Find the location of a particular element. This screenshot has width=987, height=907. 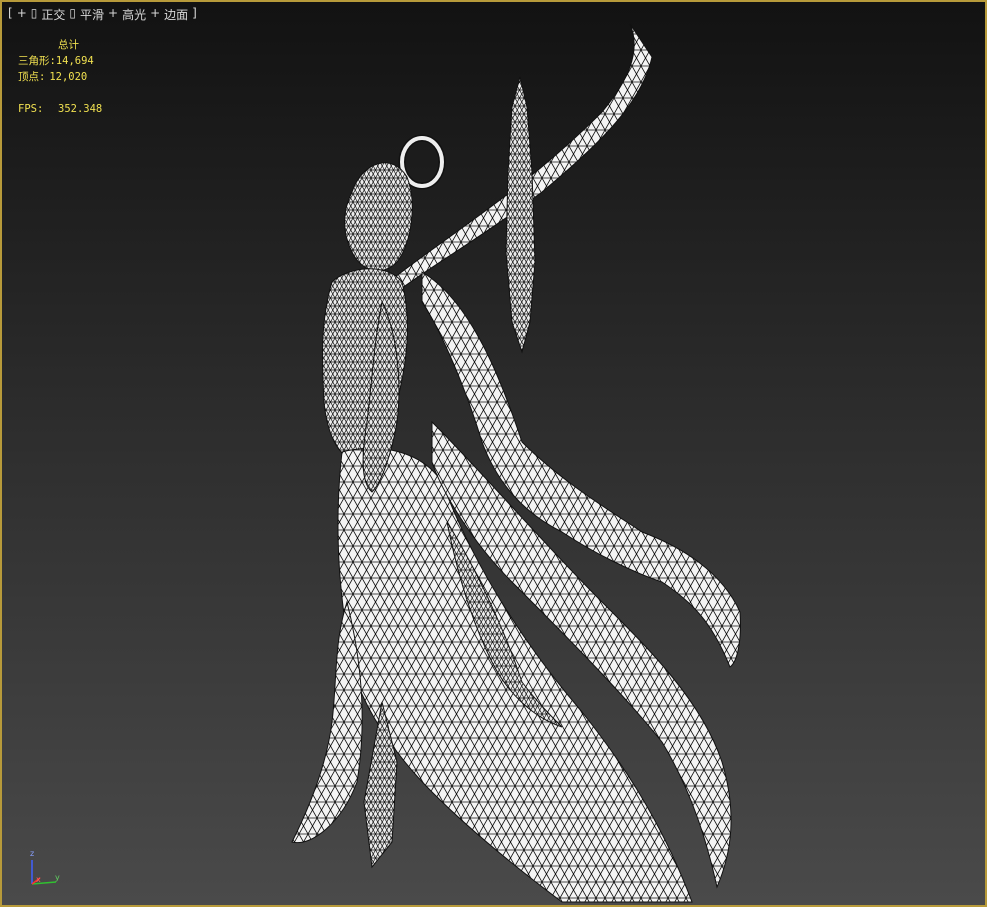

fps-label: FPS: is located at coordinates (31, 109).